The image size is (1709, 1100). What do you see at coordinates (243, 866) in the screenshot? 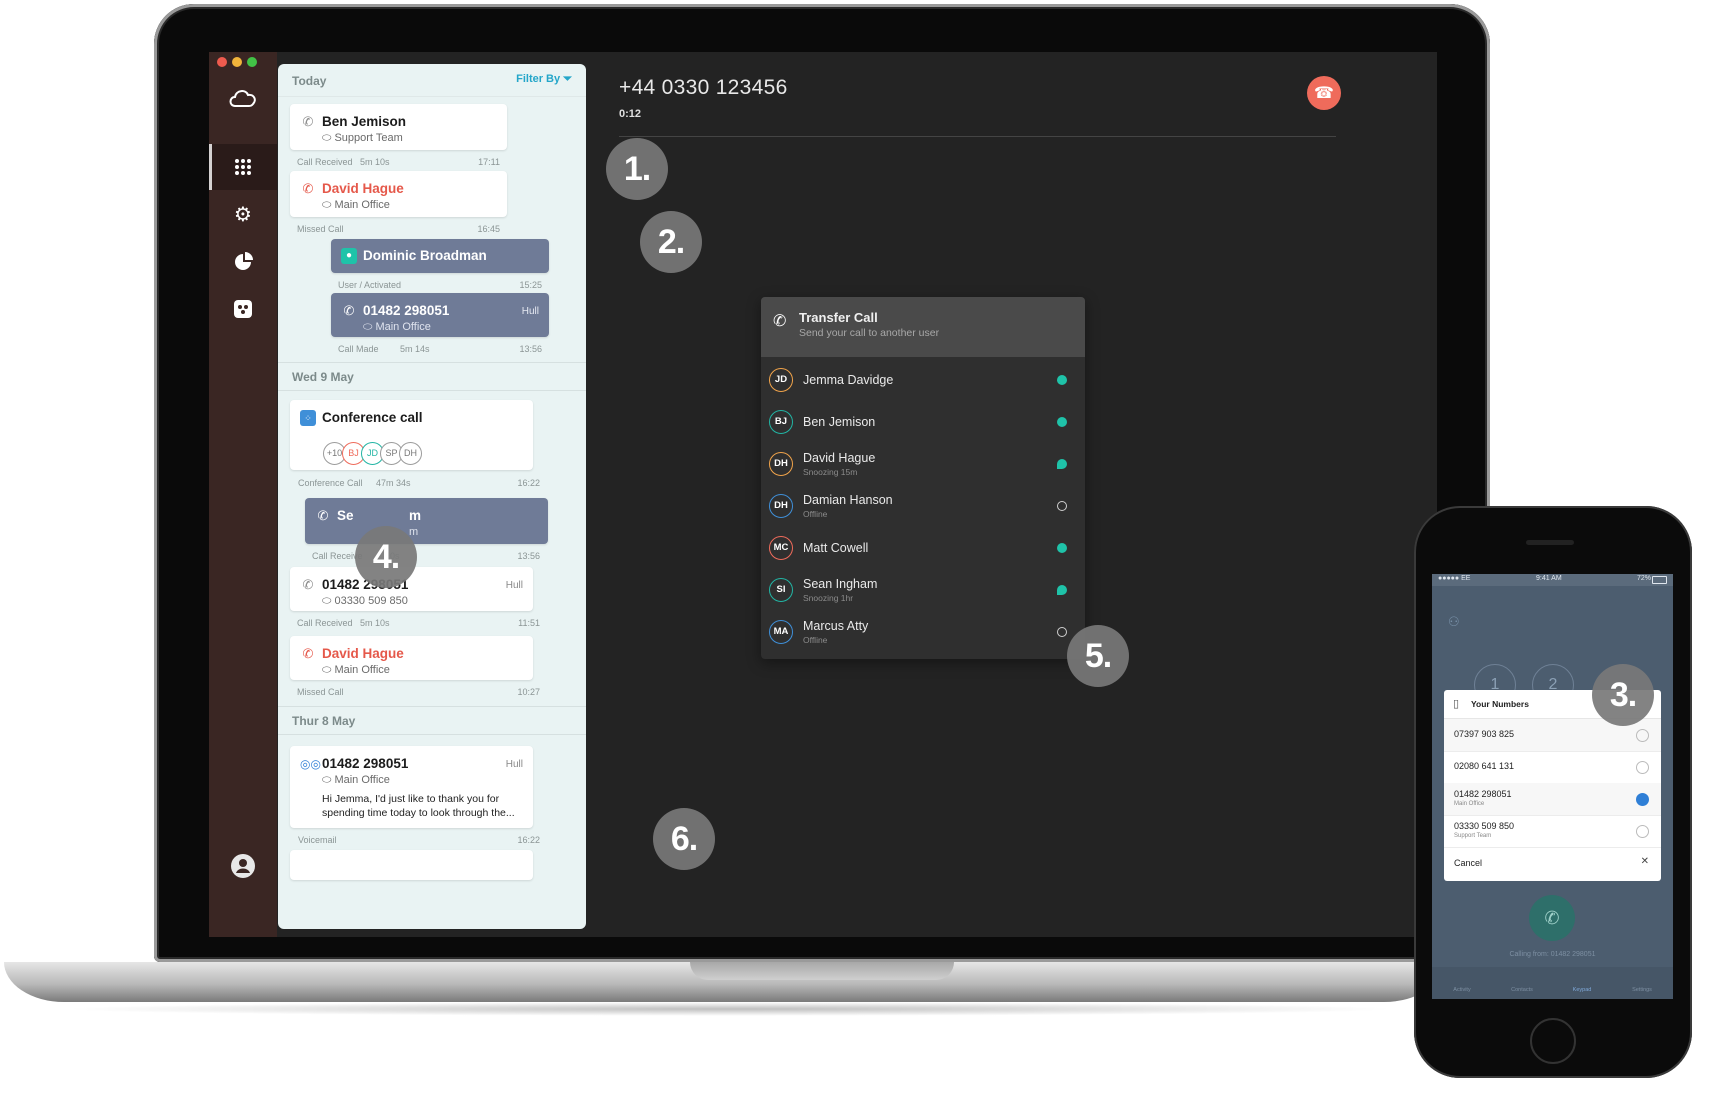
I see `user-avatar-icon` at bounding box center [243, 866].